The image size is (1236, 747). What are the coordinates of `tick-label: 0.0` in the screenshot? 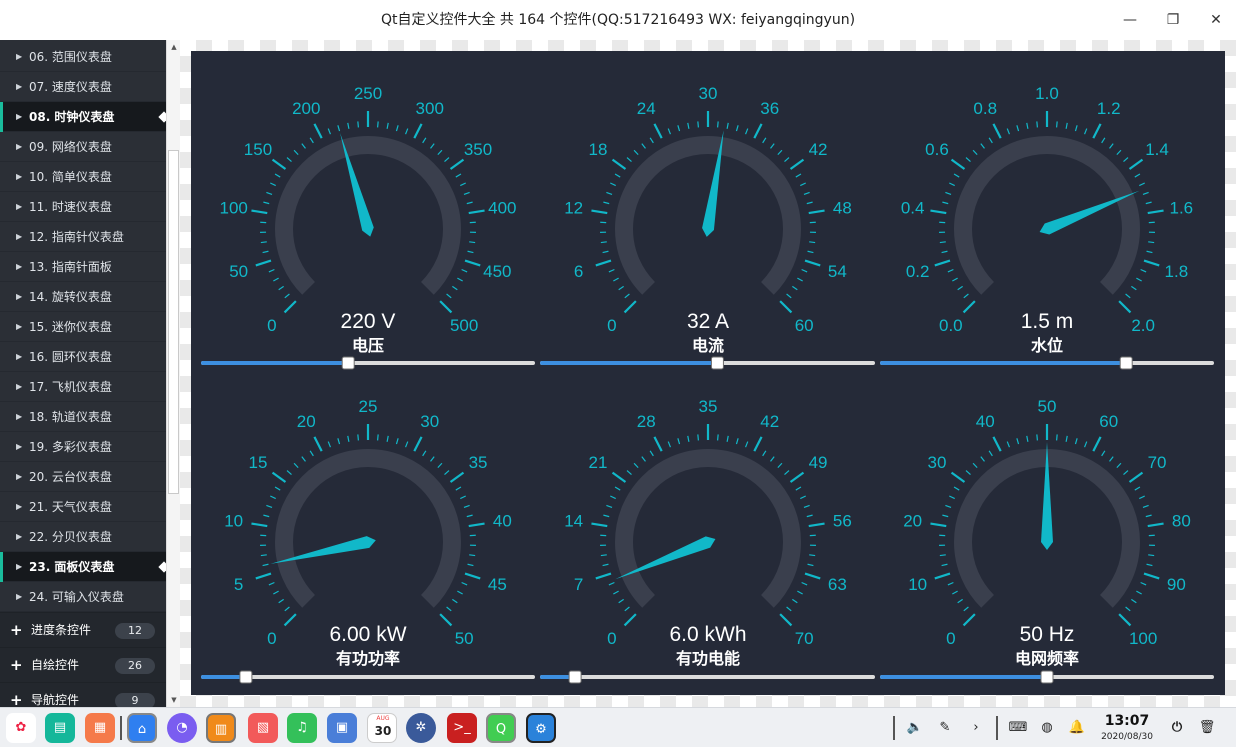 It's located at (951, 325).